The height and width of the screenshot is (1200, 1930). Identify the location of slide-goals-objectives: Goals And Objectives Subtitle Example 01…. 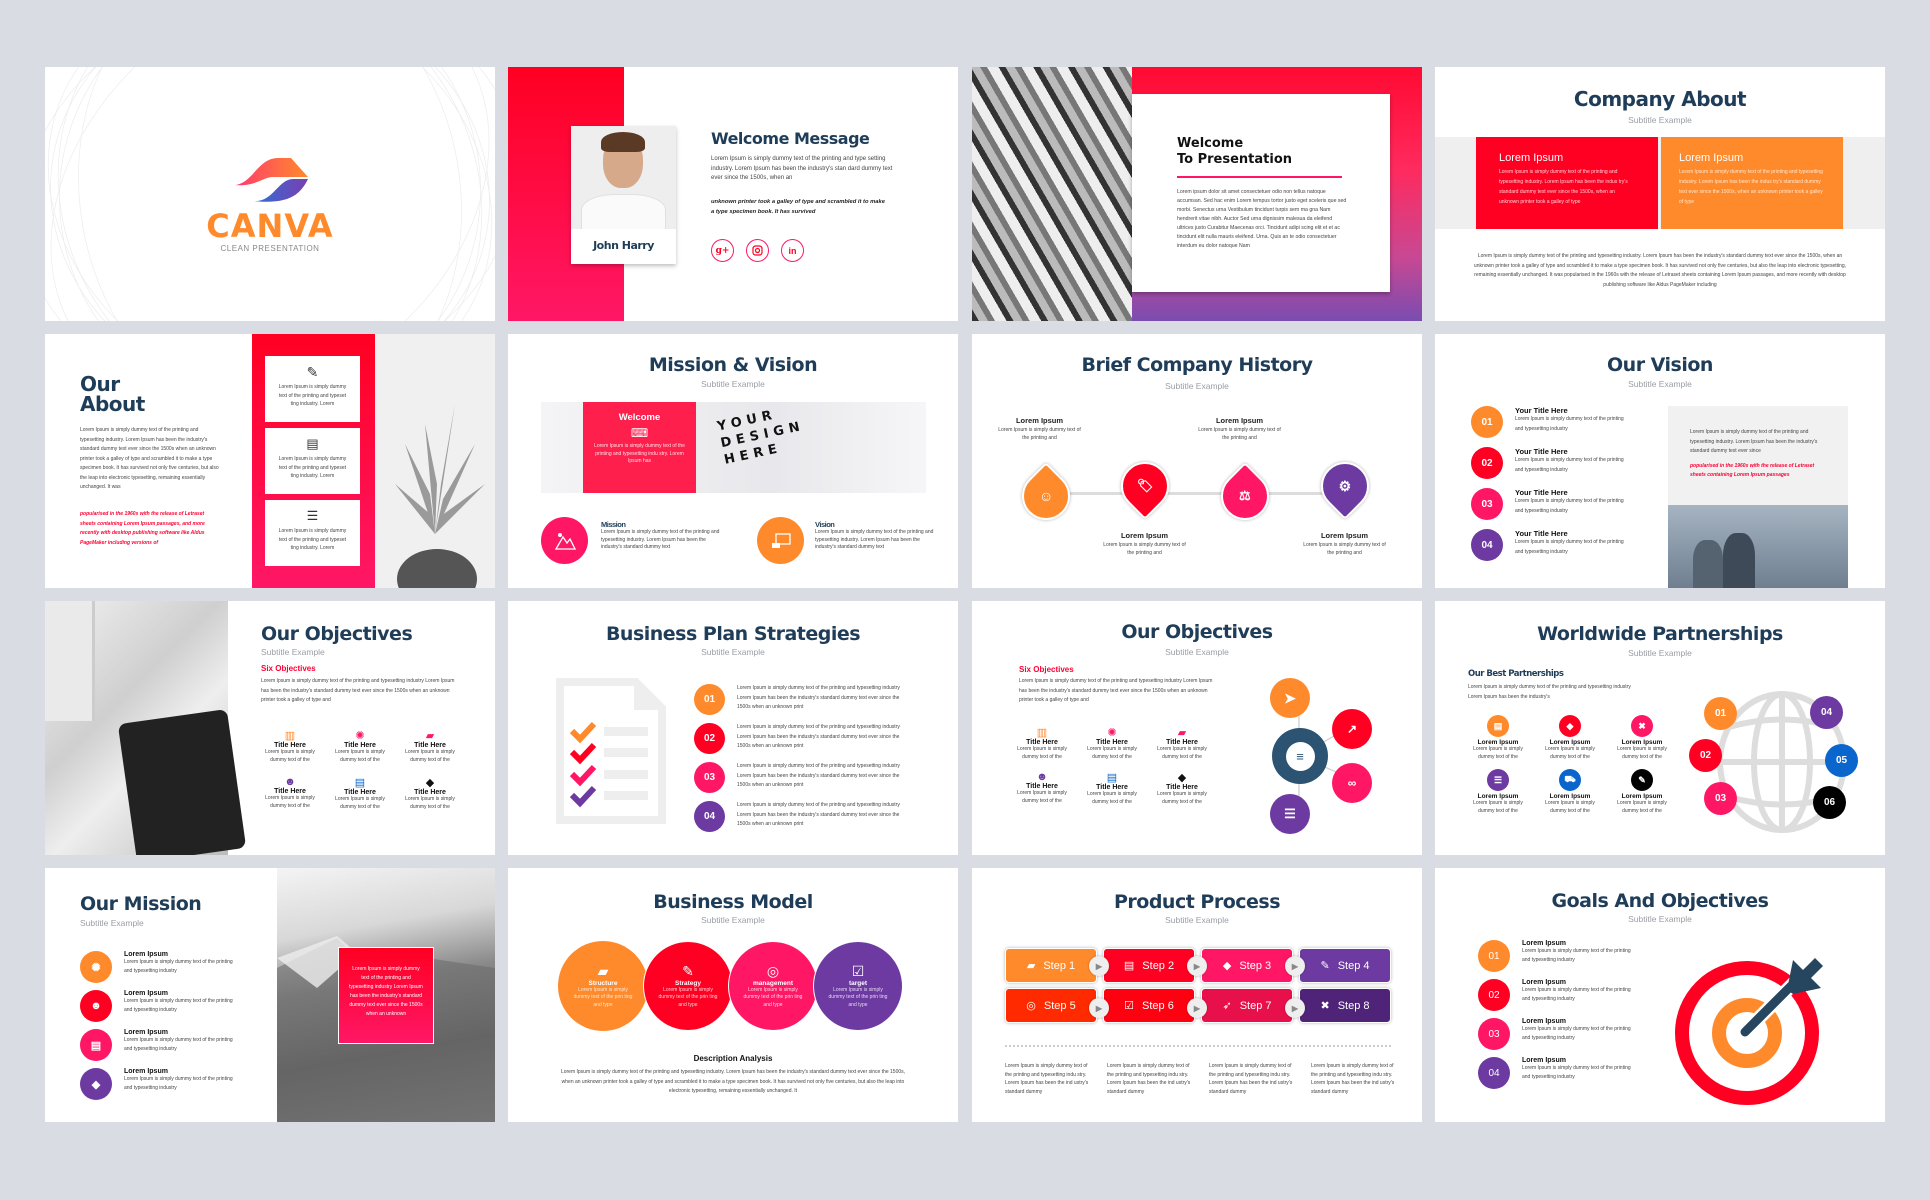
(1660, 995).